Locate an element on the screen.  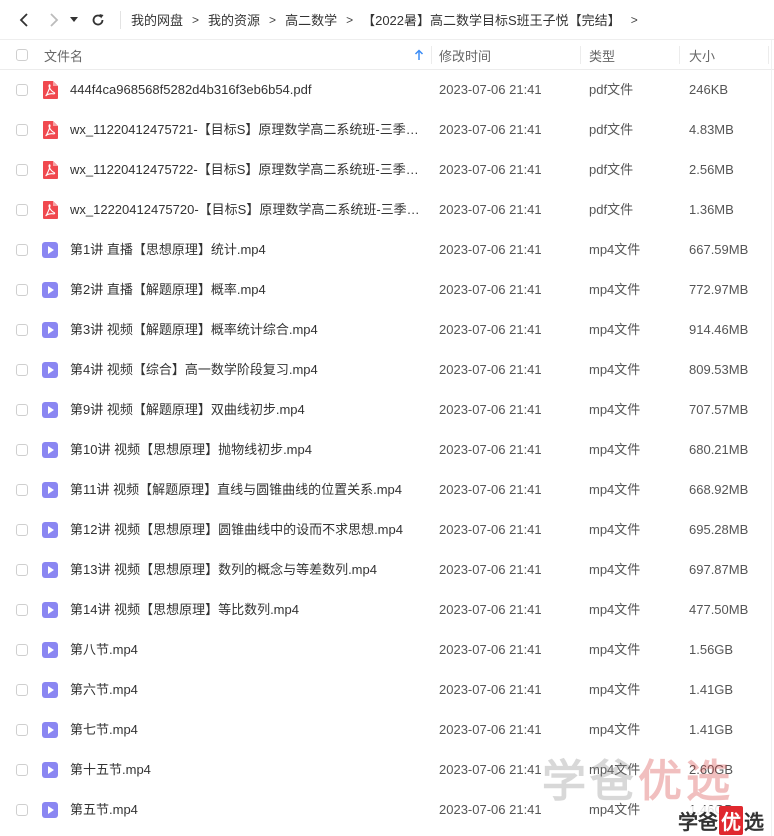
file-name: 第4讲 视频【综合】高一数学阶段复习.mp4 is located at coordinates (245, 370).